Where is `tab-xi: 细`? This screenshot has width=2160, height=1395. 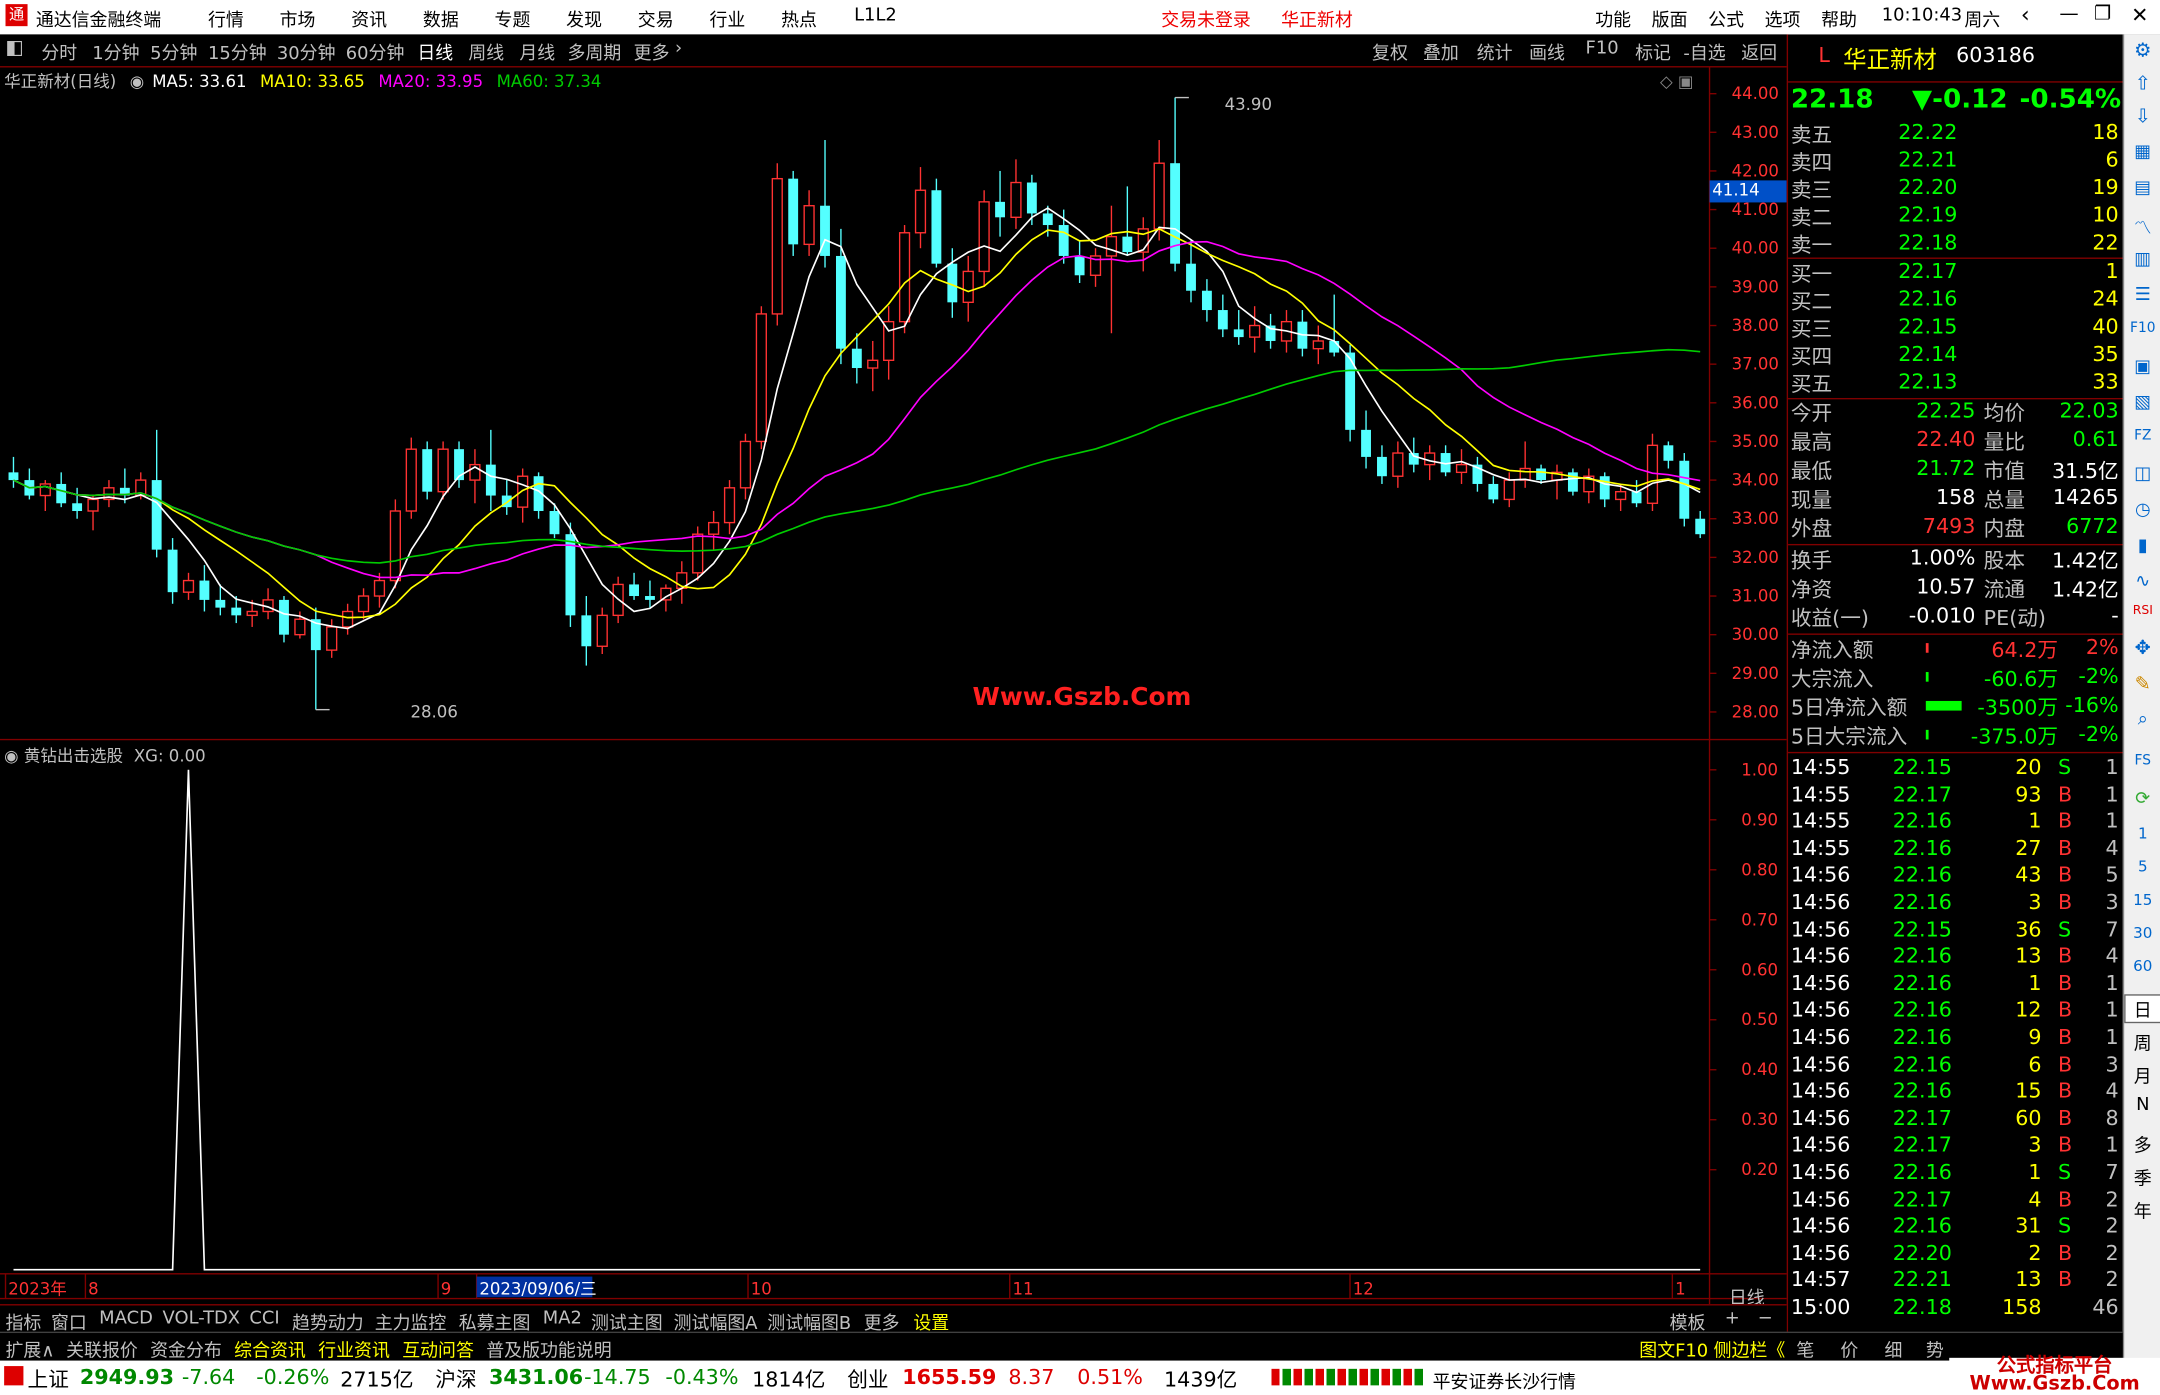
tab-xi: 细 is located at coordinates (1893, 1349).